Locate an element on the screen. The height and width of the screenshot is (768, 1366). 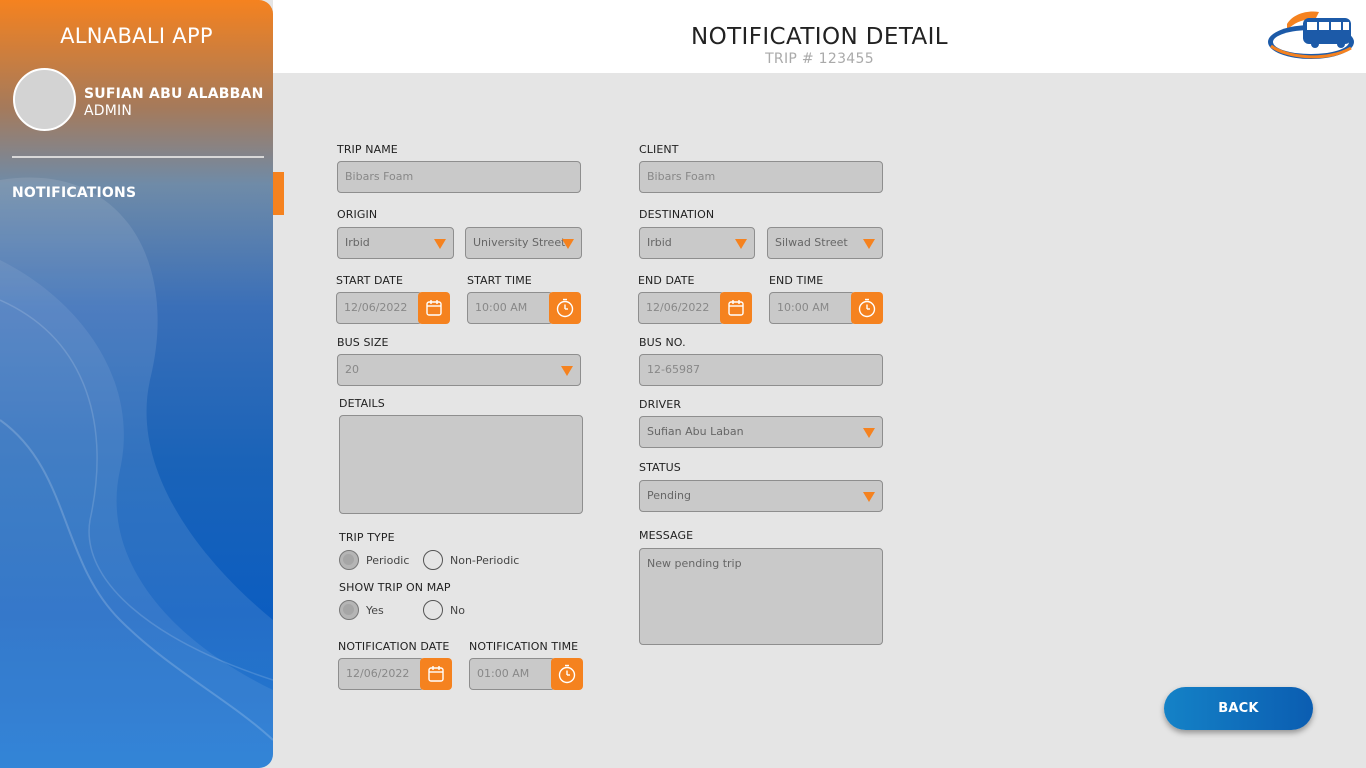
destination-label: DESTINATION is located at coordinates (677, 214).